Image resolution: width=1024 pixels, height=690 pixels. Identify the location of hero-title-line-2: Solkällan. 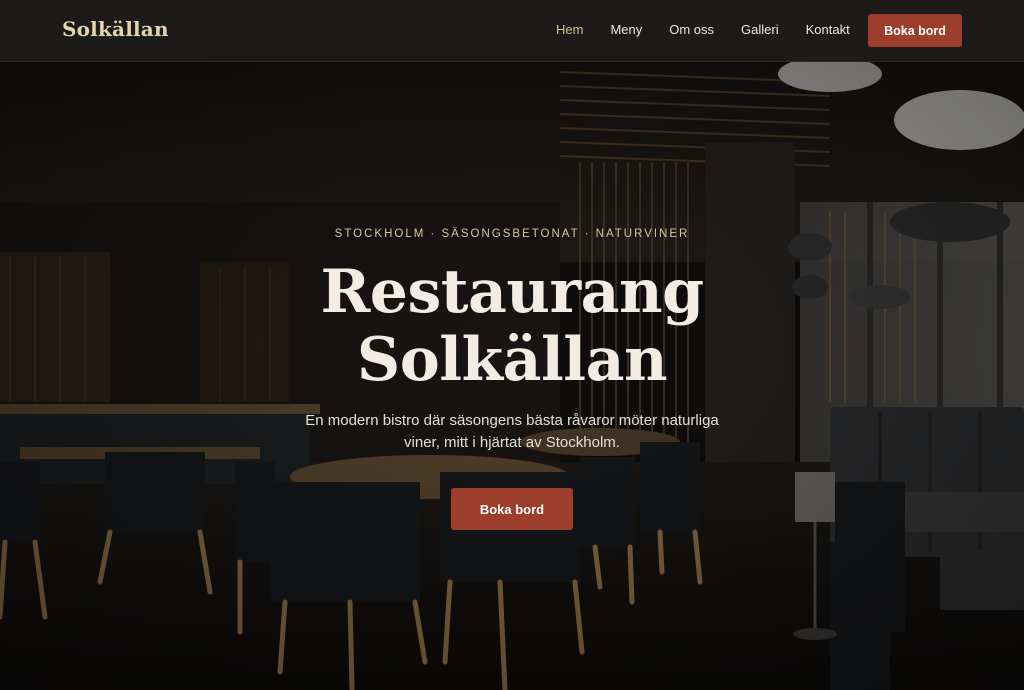
(512, 360).